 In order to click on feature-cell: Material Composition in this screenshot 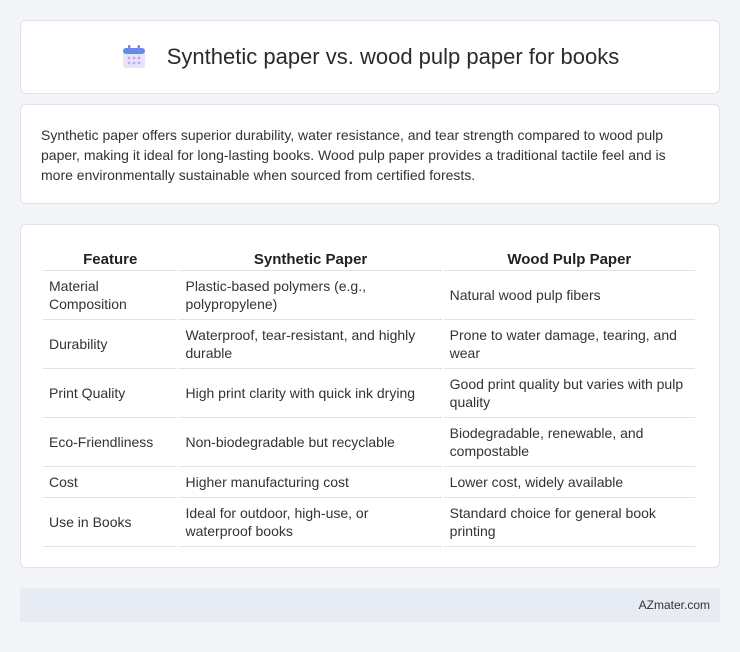, I will do `click(110, 295)`.